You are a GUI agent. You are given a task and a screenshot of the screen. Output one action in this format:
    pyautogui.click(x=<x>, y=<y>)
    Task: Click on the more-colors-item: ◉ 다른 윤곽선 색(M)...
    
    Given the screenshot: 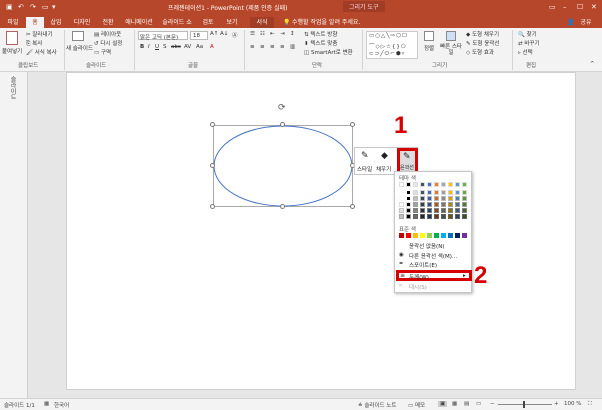 What is the action you would take?
    pyautogui.click(x=428, y=256)
    